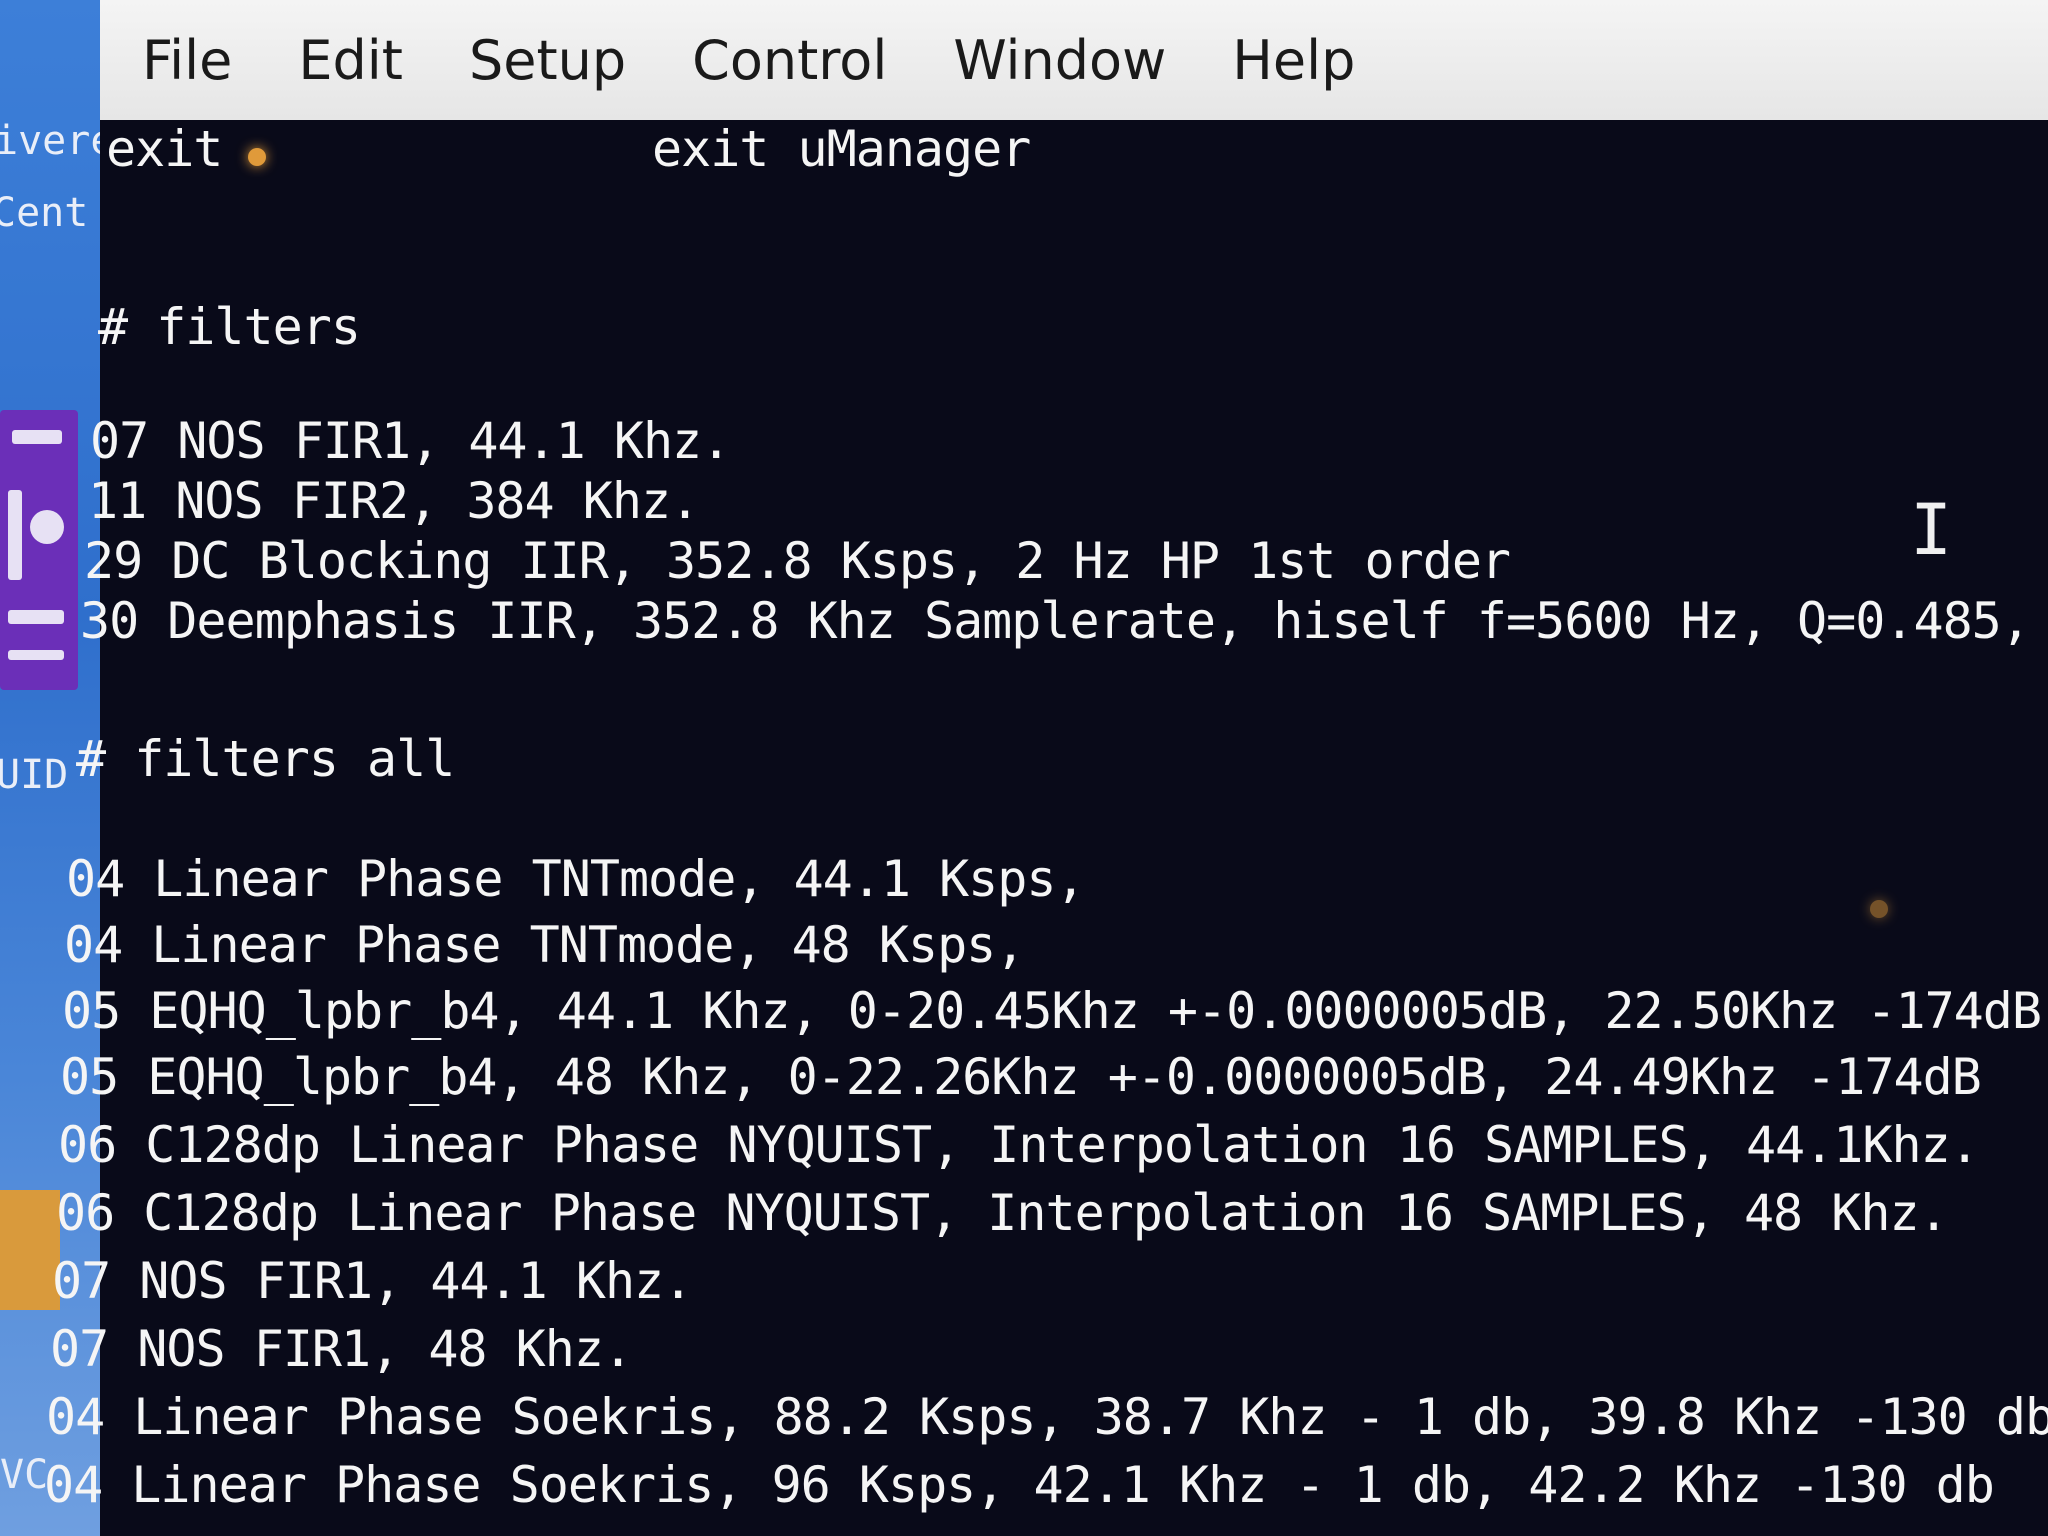  What do you see at coordinates (1931, 530) in the screenshot?
I see `text-cursor-icon: I` at bounding box center [1931, 530].